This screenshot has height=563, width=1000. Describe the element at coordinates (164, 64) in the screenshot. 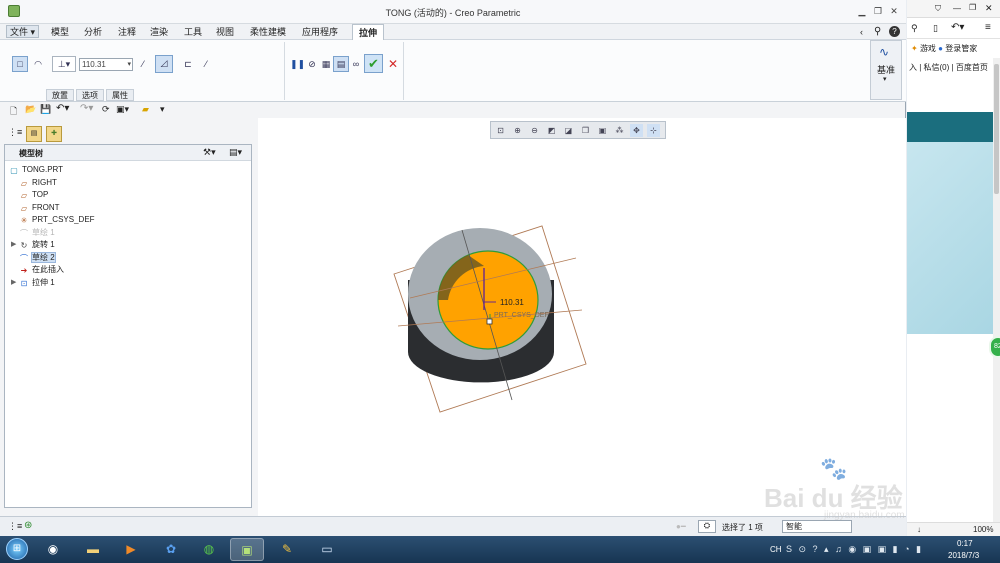

I see `remove-material-icon: ◿` at that location.